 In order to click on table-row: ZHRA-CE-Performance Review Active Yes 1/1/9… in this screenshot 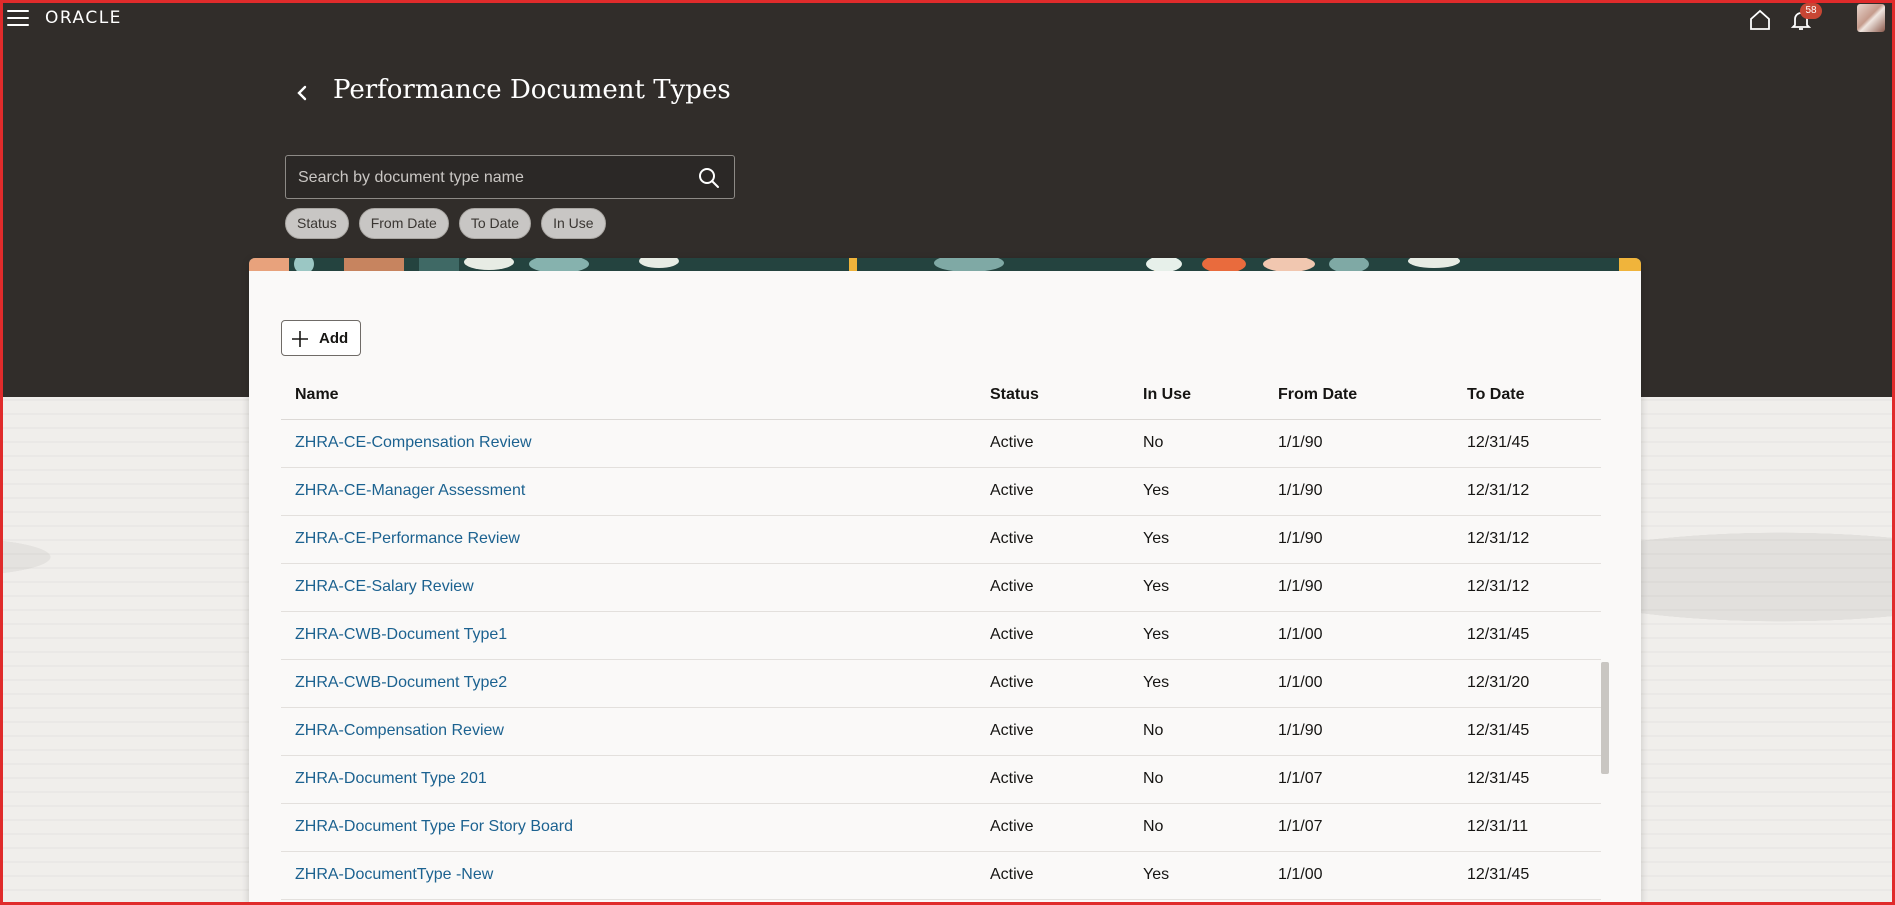, I will do `click(941, 540)`.